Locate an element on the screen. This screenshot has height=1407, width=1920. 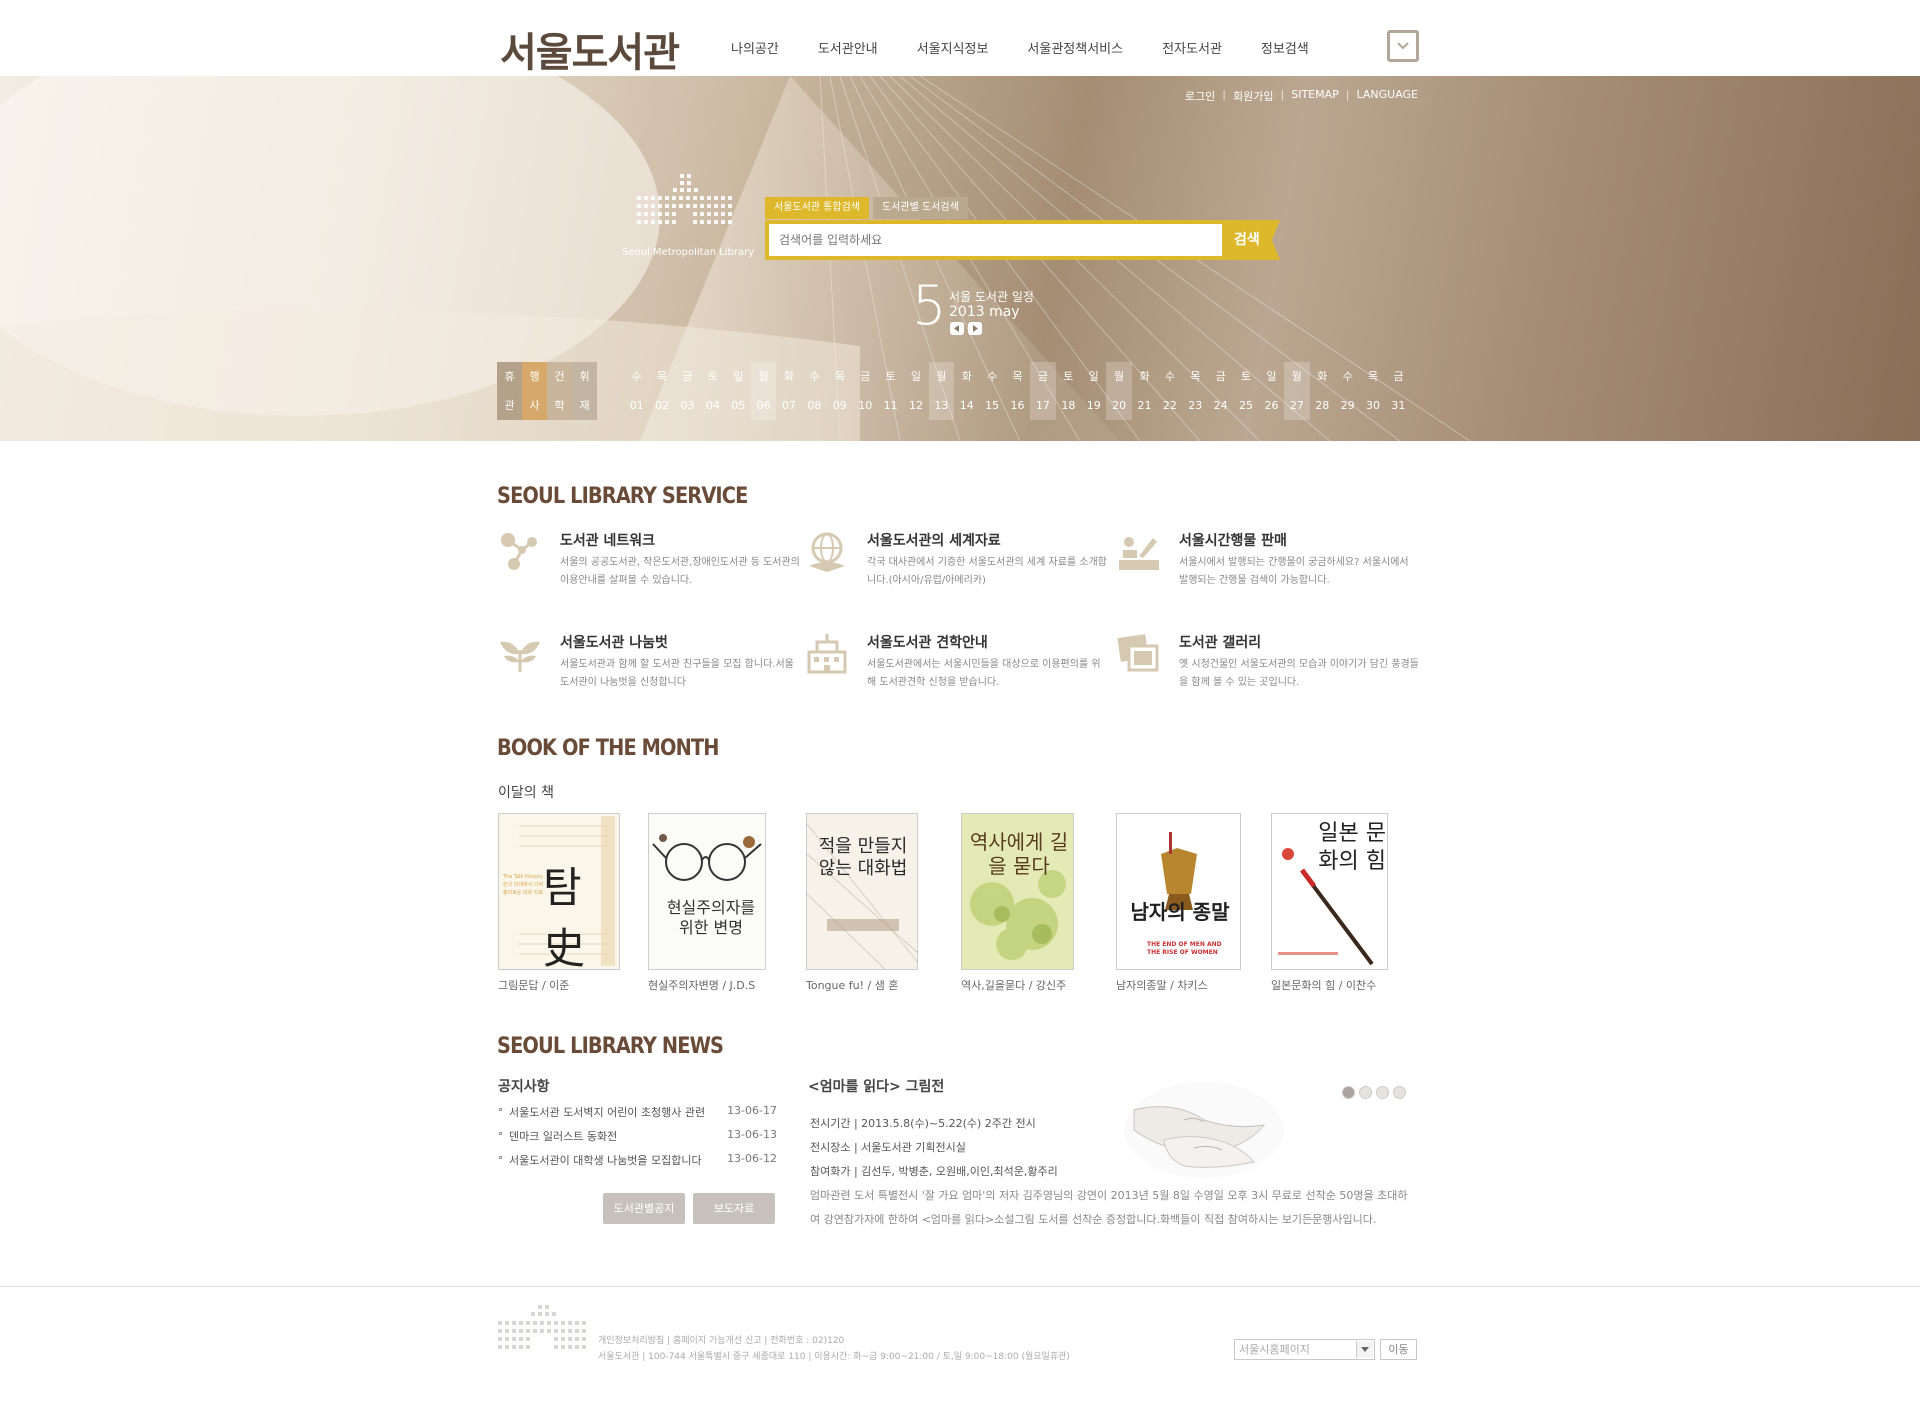
calendar-date: 01 is located at coordinates (636, 405).